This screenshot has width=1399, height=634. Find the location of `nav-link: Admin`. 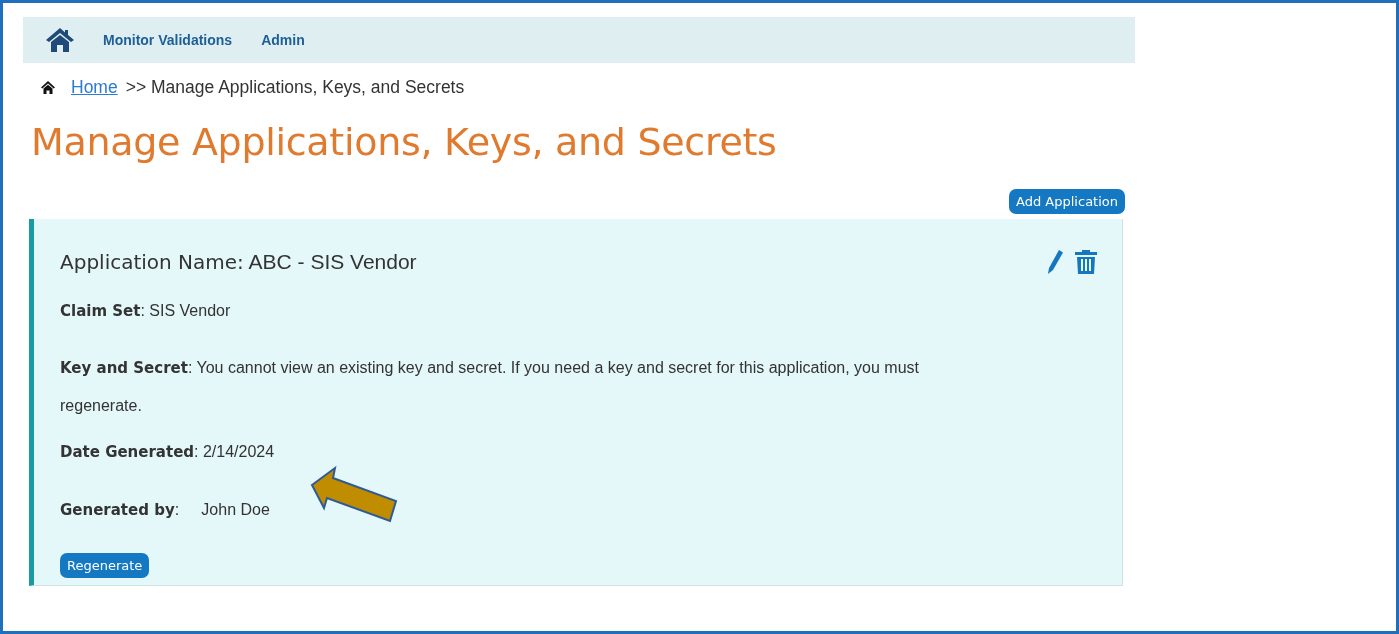

nav-link: Admin is located at coordinates (283, 40).